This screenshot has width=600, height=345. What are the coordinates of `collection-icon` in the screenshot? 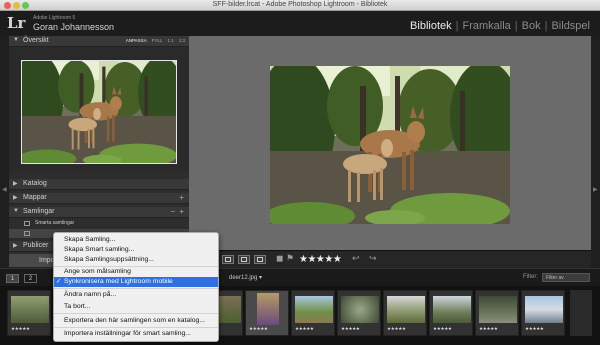 It's located at (27, 233).